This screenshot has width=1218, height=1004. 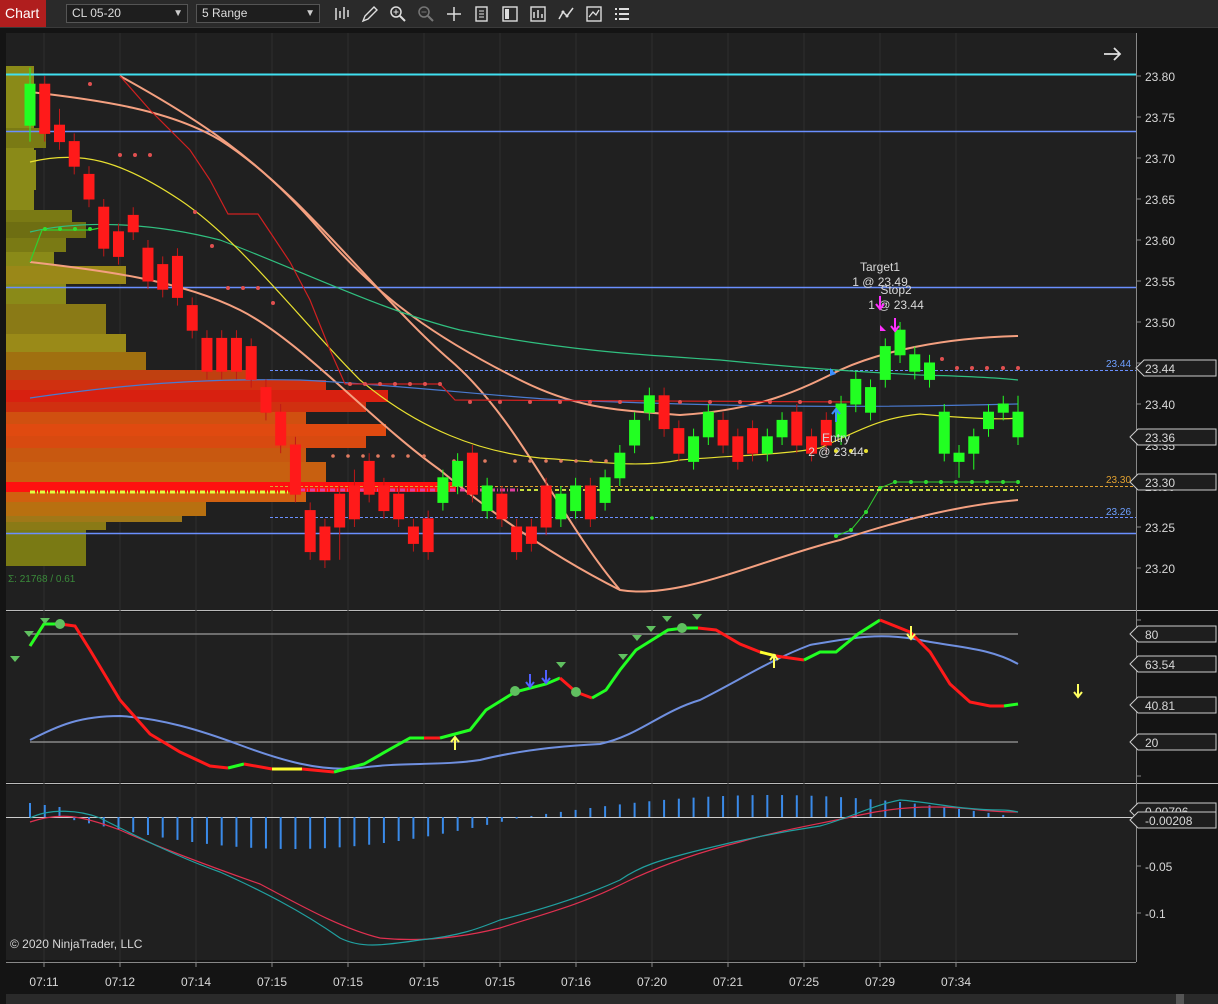 I want to click on zoom-out-icon, so click(x=426, y=14).